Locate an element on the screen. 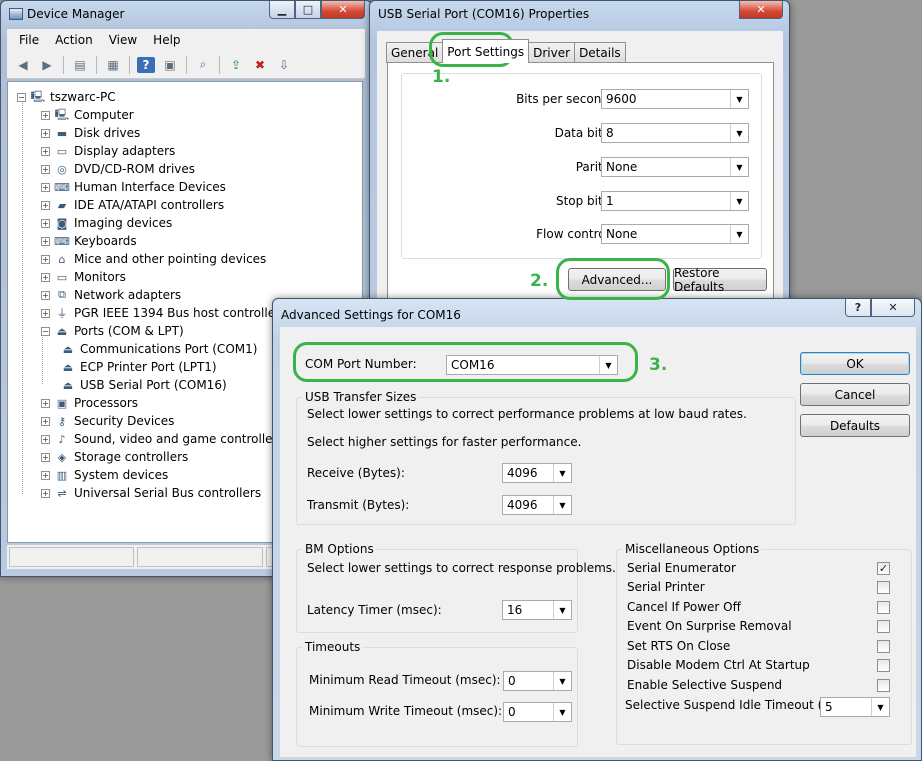 This screenshot has height=761, width=922. tree-item-com16: ⏏ USB Serial Port (COM16) is located at coordinates (143, 385).